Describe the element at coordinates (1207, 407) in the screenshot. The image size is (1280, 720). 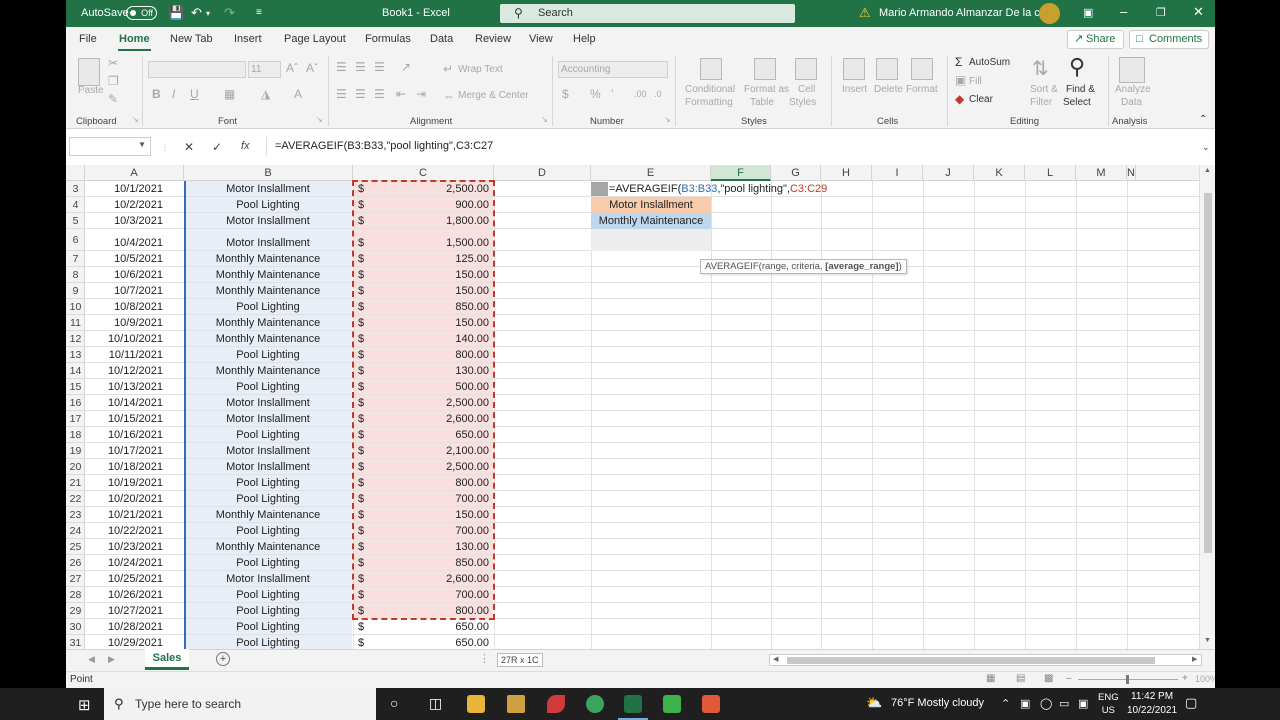
I see `vertical-scrollbar: ▲ ▼` at that location.